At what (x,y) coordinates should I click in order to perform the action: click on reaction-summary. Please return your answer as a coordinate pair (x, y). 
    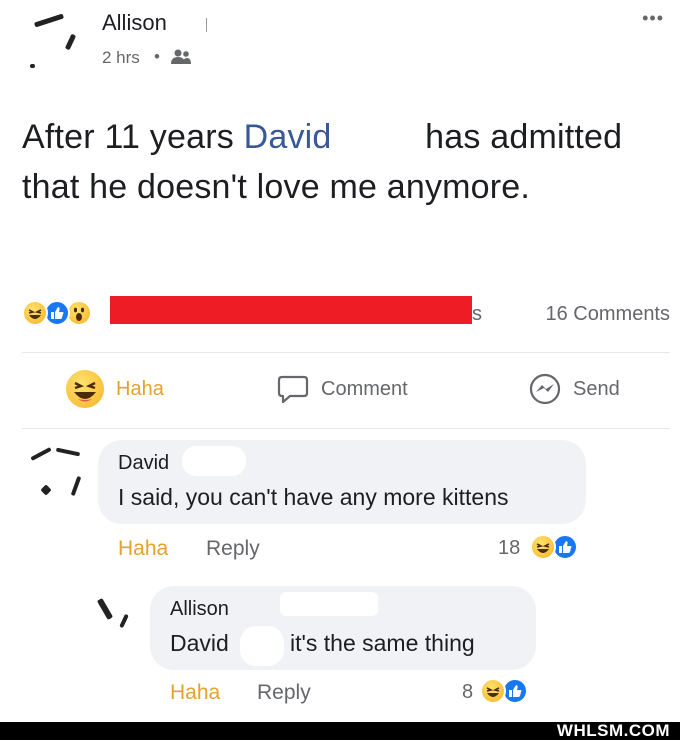
    Looking at the image, I should click on (67, 315).